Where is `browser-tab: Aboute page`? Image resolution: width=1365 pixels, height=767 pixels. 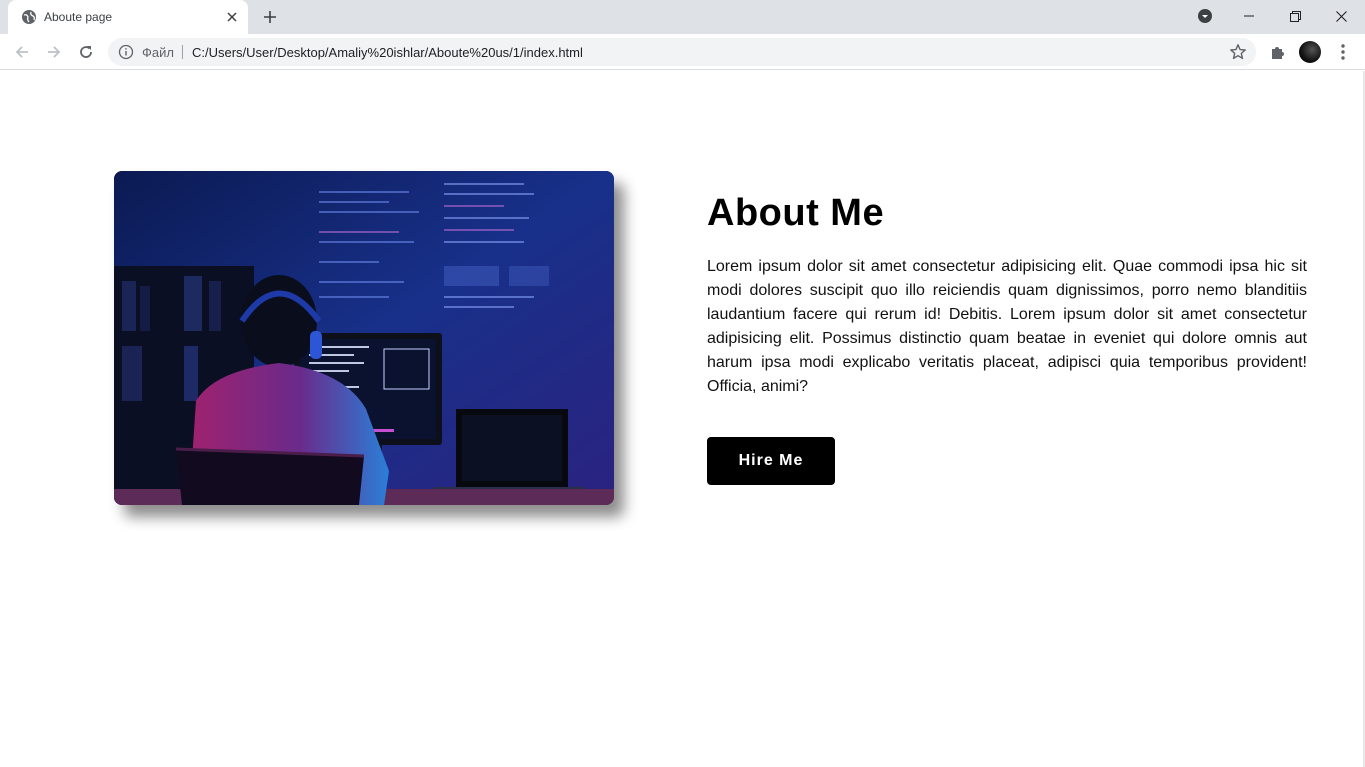 browser-tab: Aboute page is located at coordinates (128, 17).